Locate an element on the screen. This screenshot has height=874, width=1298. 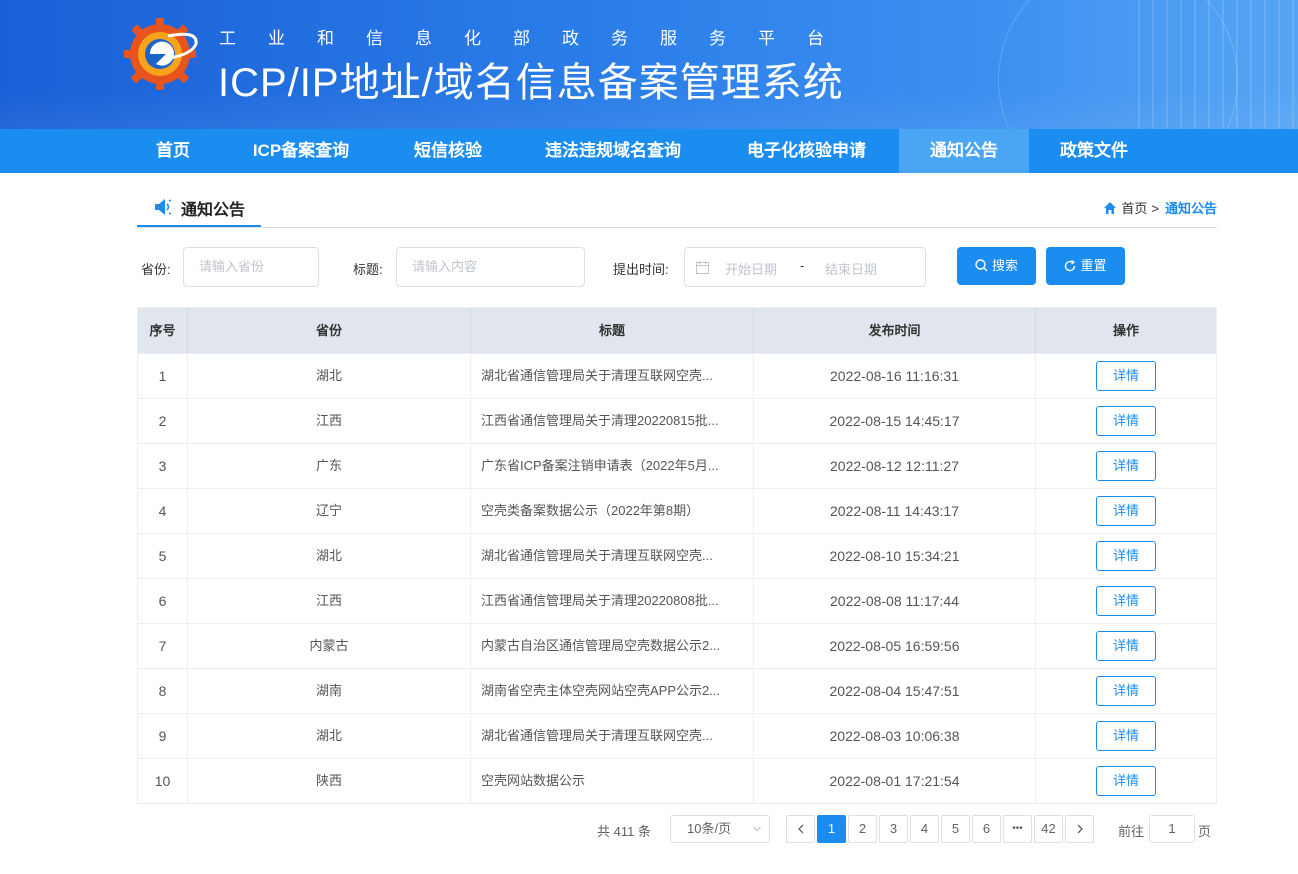
column-header-province: 省份 is located at coordinates (329, 330).